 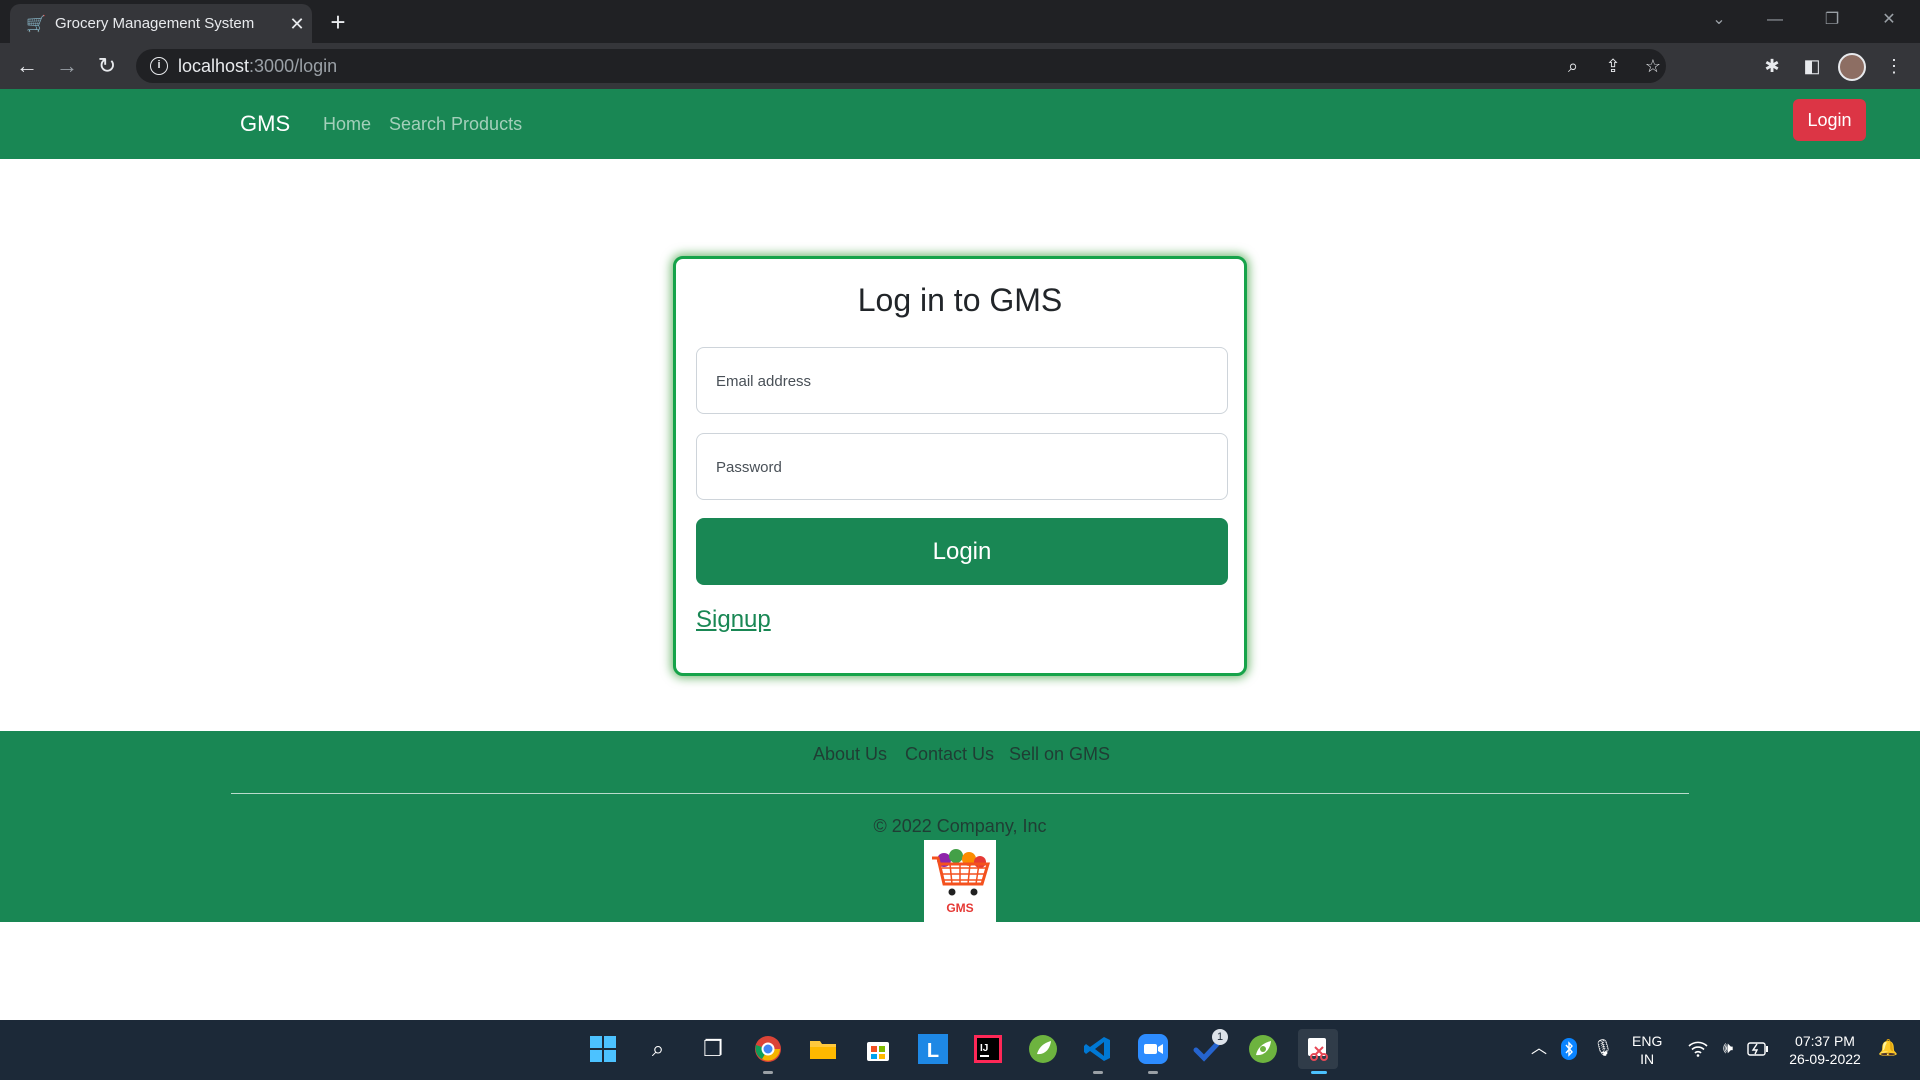 What do you see at coordinates (603, 1049) in the screenshot?
I see `windows-start-icon` at bounding box center [603, 1049].